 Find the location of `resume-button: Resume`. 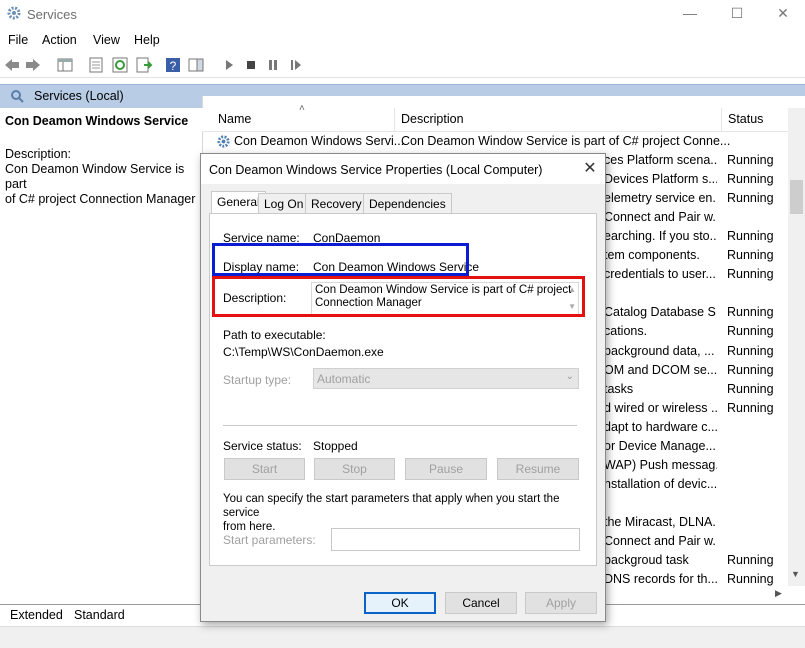

resume-button: Resume is located at coordinates (538, 469).